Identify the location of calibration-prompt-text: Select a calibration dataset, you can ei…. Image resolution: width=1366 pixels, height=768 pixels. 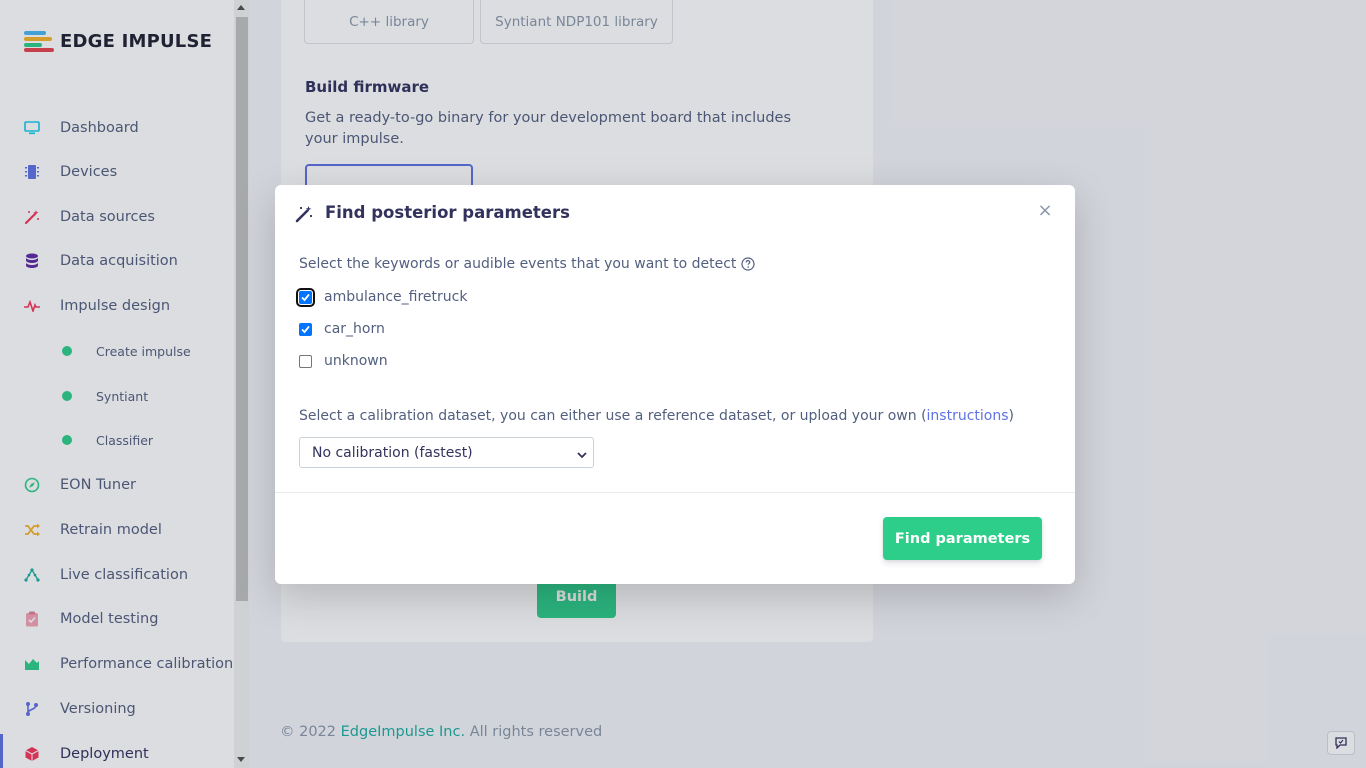
(613, 416).